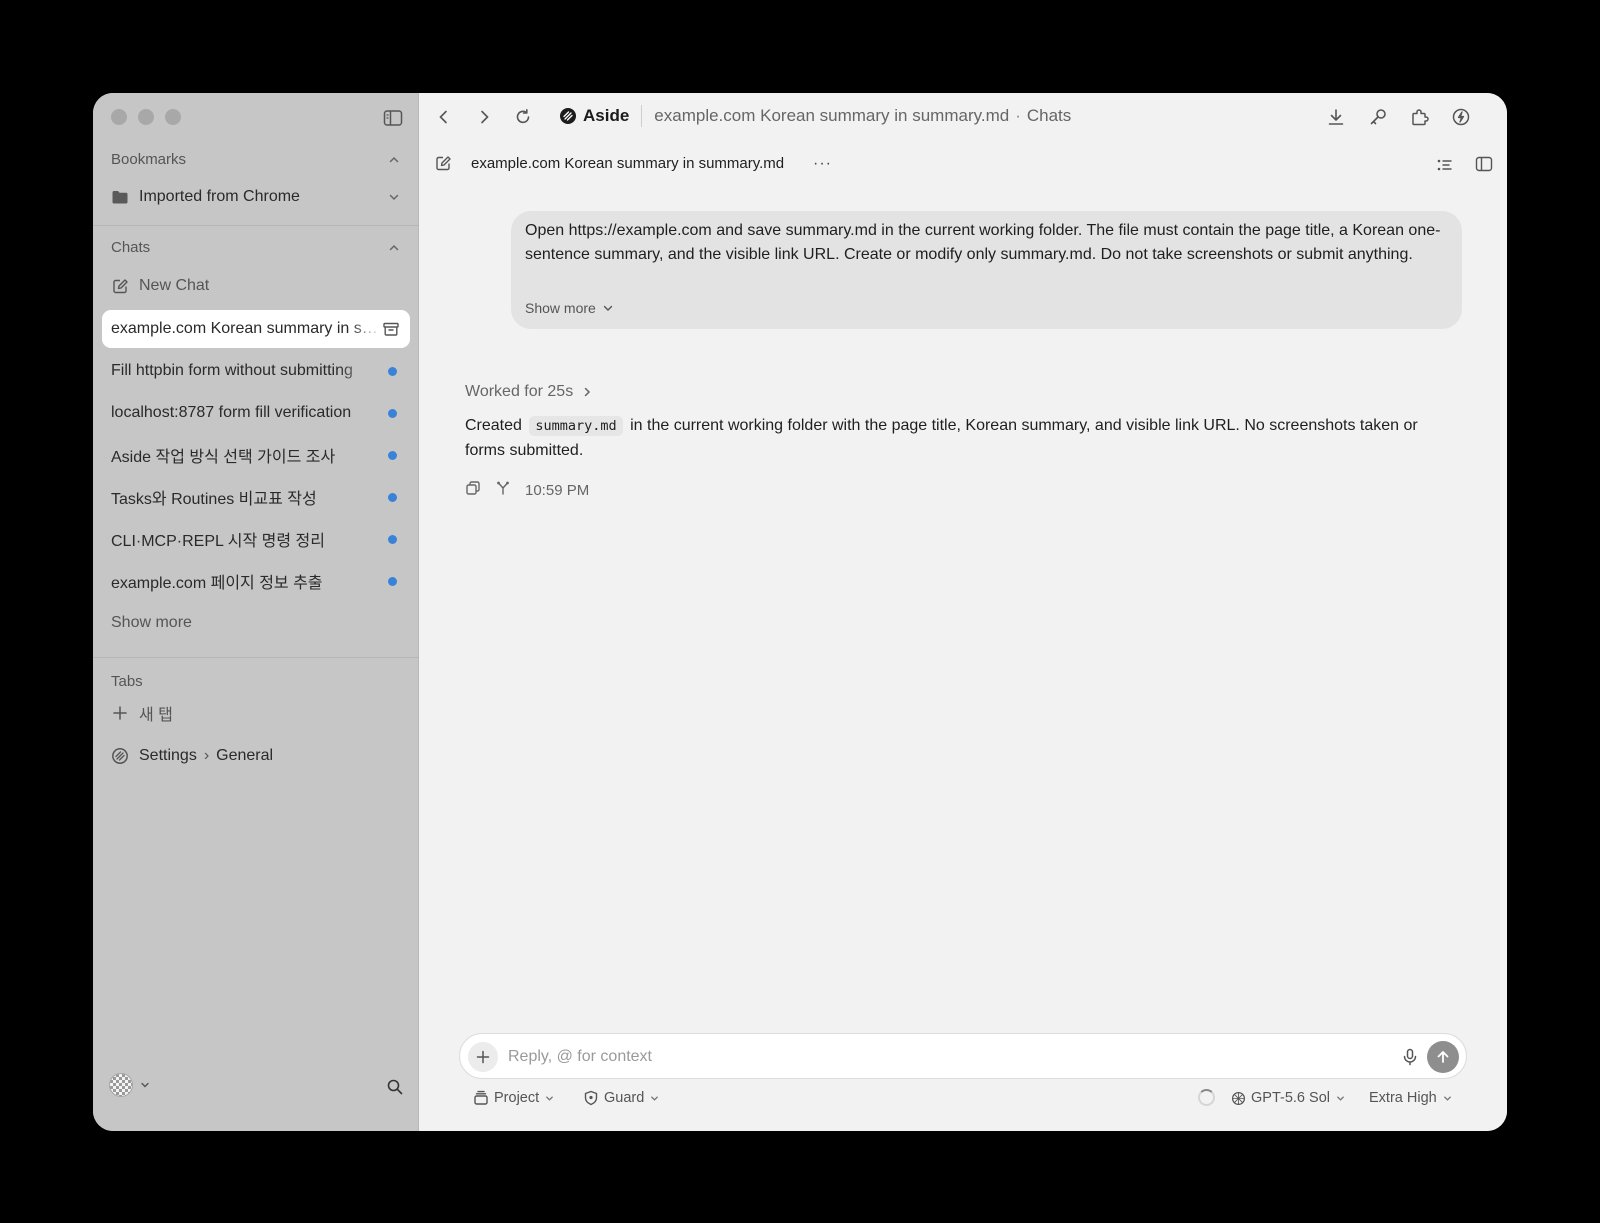 The height and width of the screenshot is (1223, 1600). I want to click on model-label: GPT-5.6 Sol, so click(1290, 1098).